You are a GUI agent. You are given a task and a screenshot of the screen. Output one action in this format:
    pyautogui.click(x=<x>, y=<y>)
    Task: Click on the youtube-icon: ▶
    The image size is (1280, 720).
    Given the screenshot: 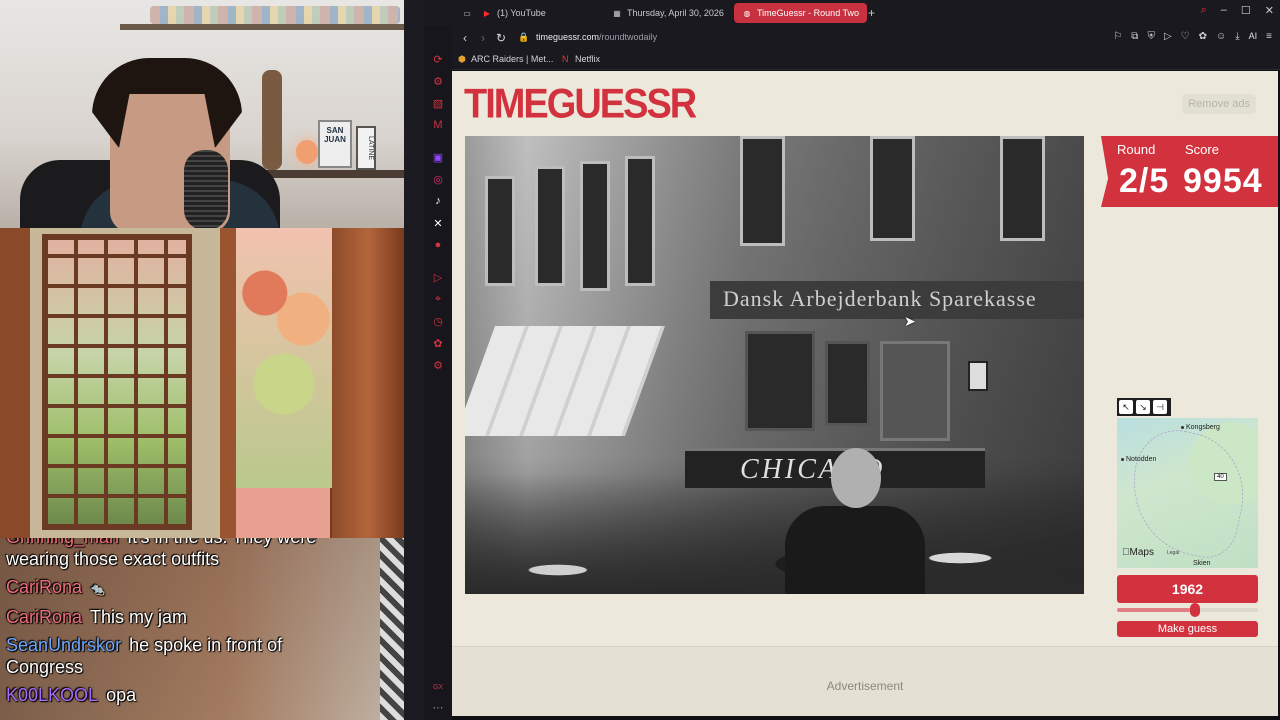 What is the action you would take?
    pyautogui.click(x=487, y=13)
    